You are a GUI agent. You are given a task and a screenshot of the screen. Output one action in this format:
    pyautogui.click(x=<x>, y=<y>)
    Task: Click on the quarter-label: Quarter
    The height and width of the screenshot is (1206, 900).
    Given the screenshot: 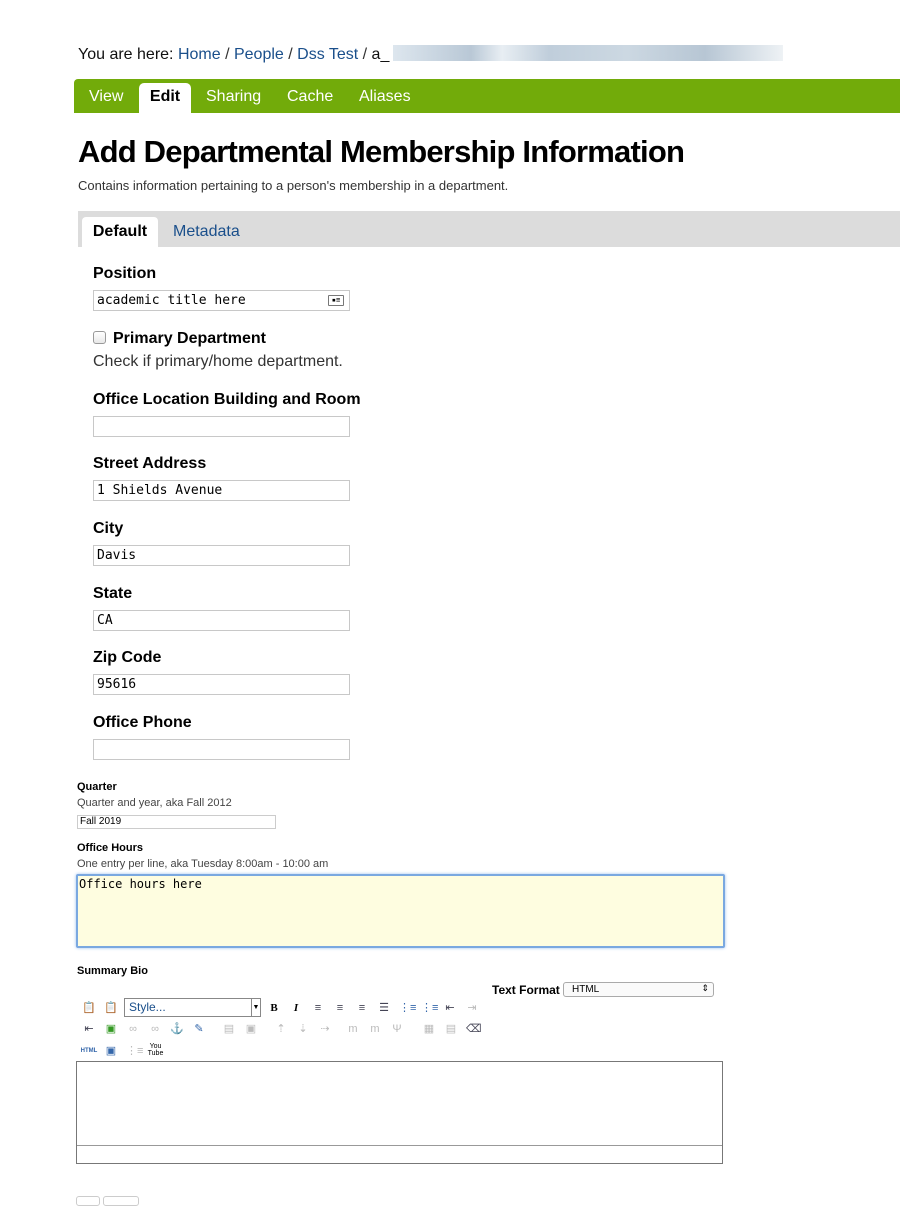 What is the action you would take?
    pyautogui.click(x=97, y=787)
    